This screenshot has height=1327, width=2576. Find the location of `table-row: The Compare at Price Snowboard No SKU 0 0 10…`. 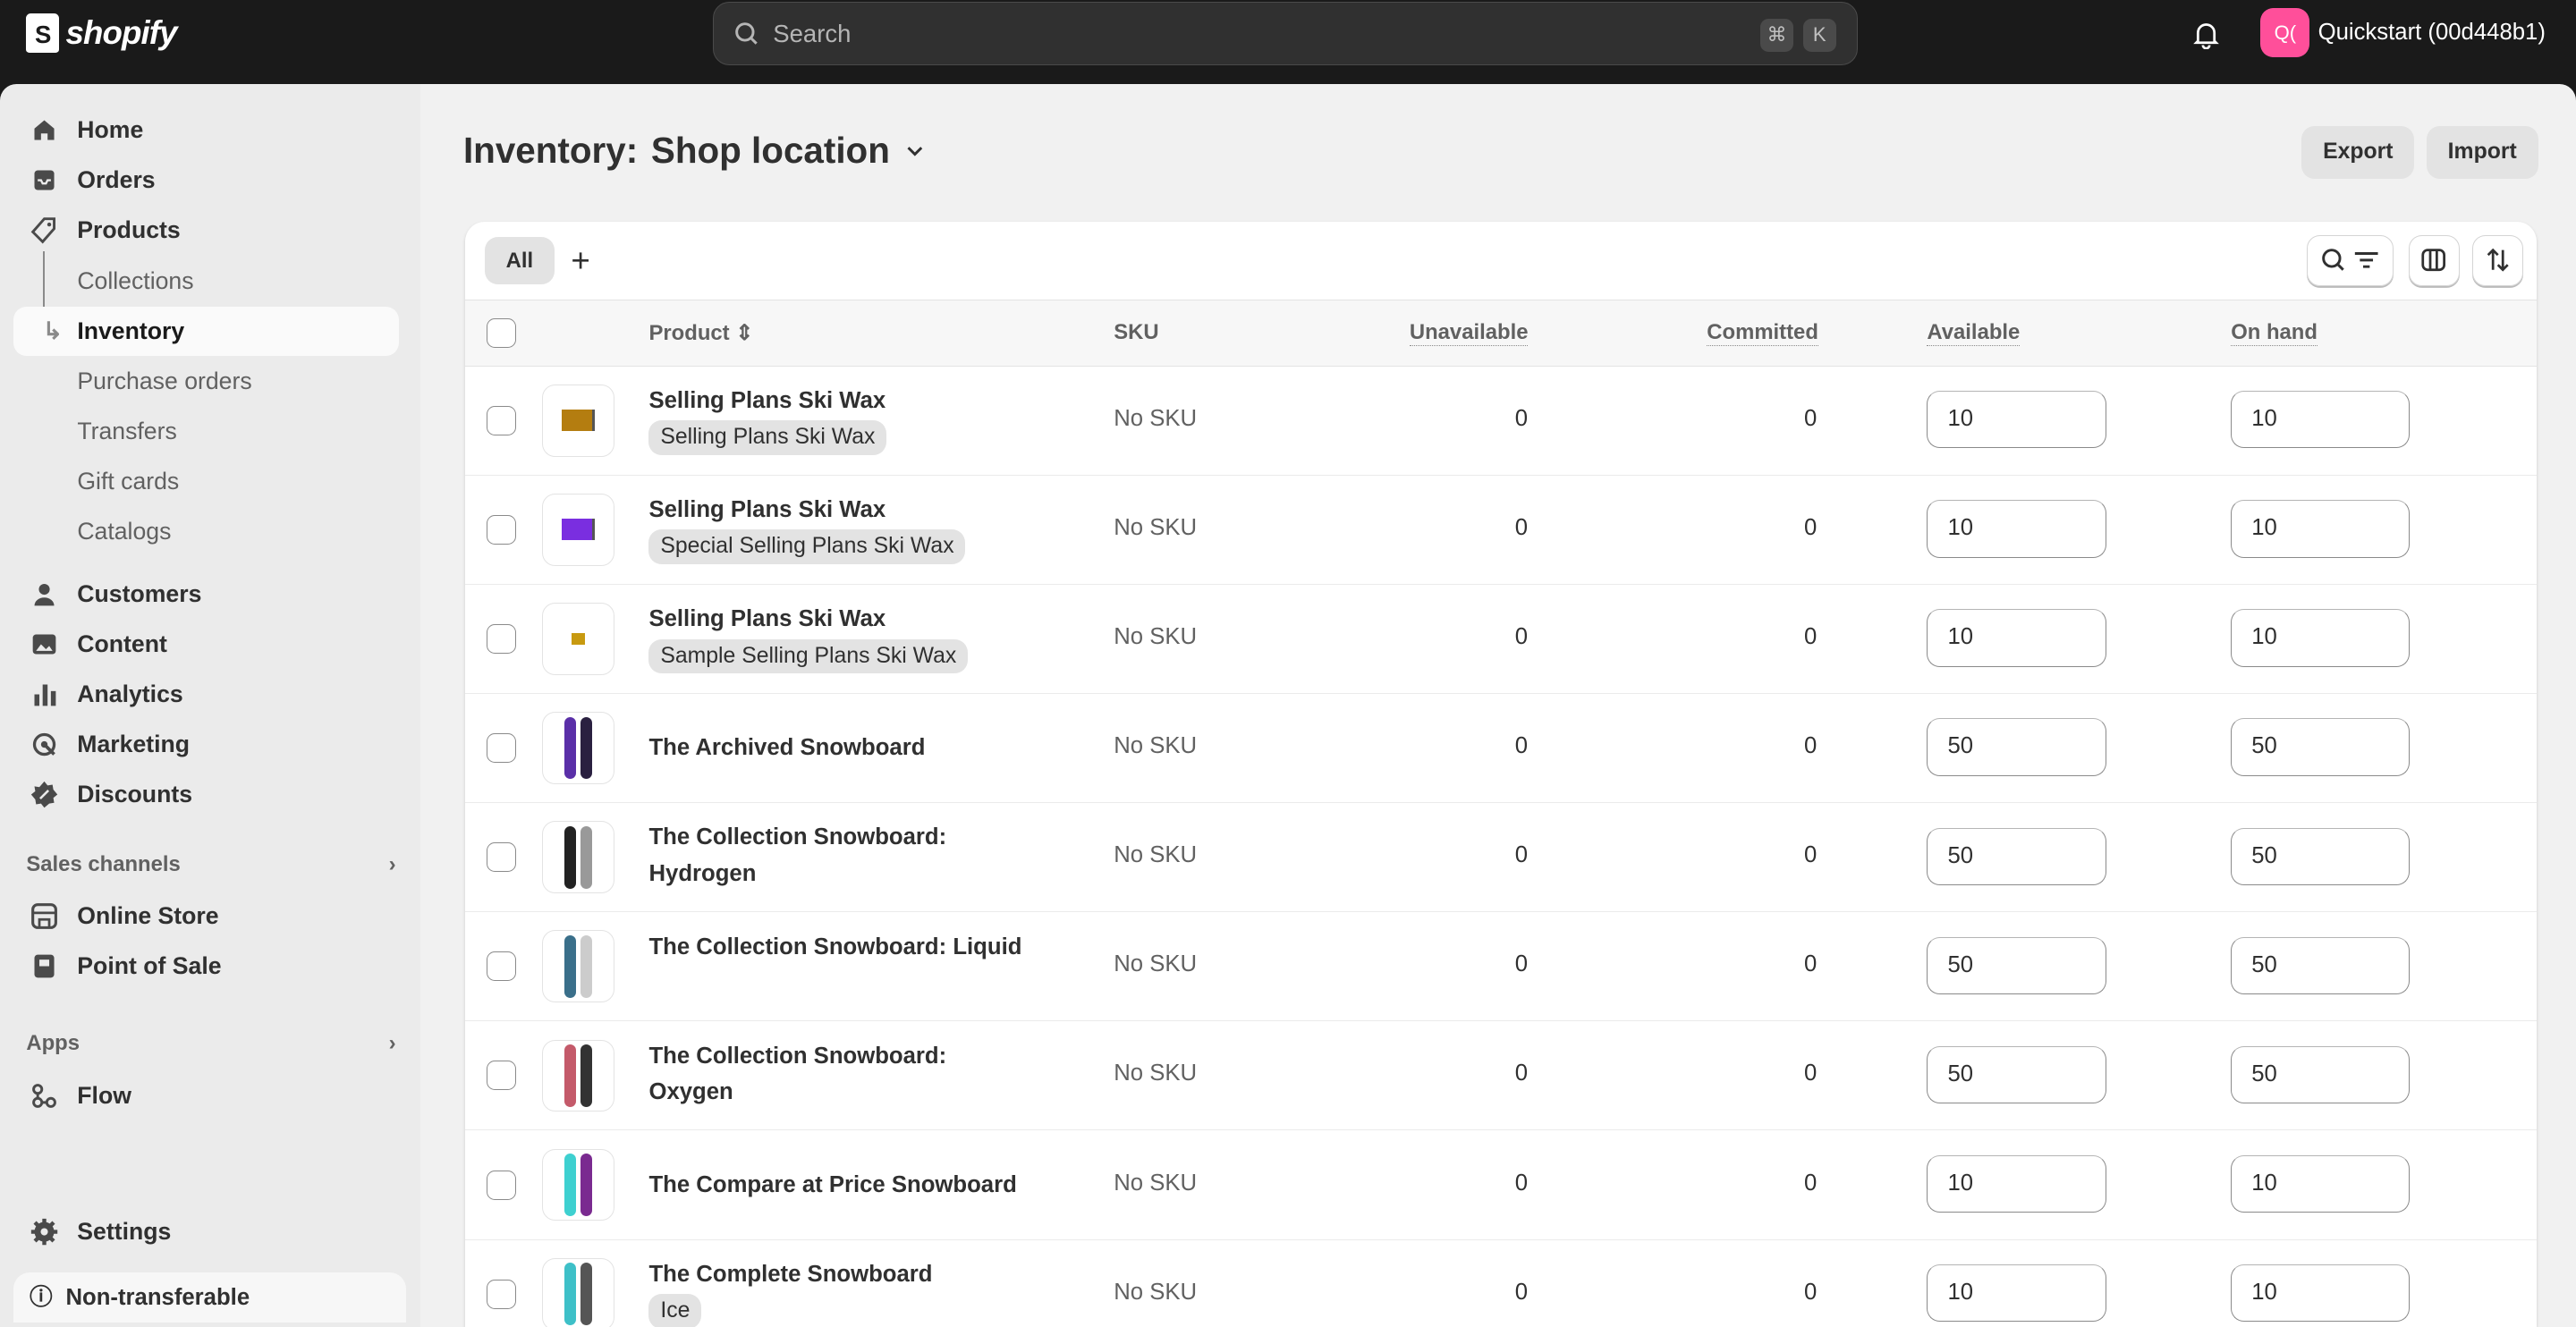

table-row: The Compare at Price Snowboard No SKU 0 0 10… is located at coordinates (1500, 1185).